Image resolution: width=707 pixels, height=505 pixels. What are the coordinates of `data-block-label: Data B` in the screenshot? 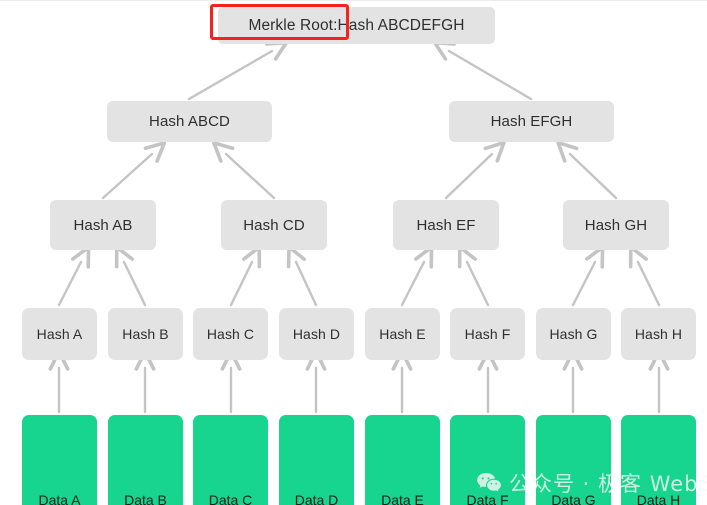 It's located at (145, 498).